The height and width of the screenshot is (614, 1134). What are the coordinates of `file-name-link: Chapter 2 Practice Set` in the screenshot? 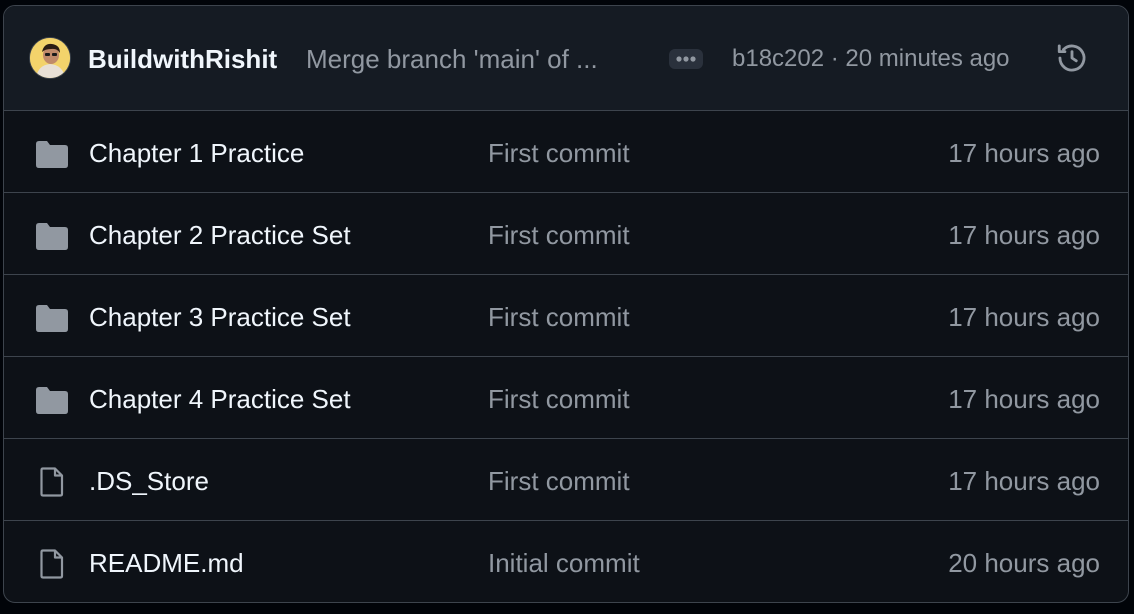 It's located at (220, 235).